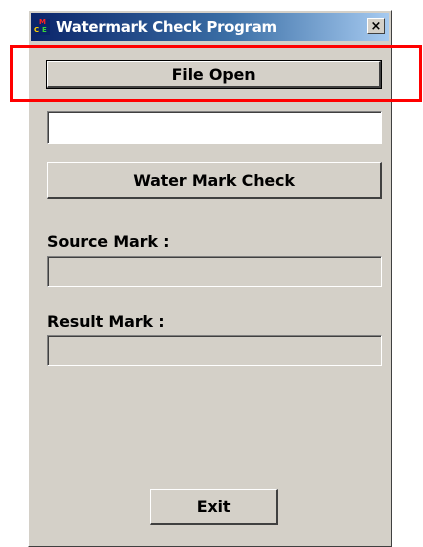  I want to click on file-open-button: File Open, so click(214, 74).